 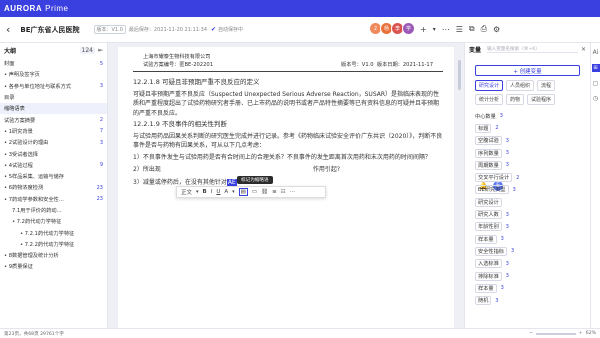 What do you see at coordinates (274, 192) in the screenshot?
I see `align-icon: ≡` at bounding box center [274, 192].